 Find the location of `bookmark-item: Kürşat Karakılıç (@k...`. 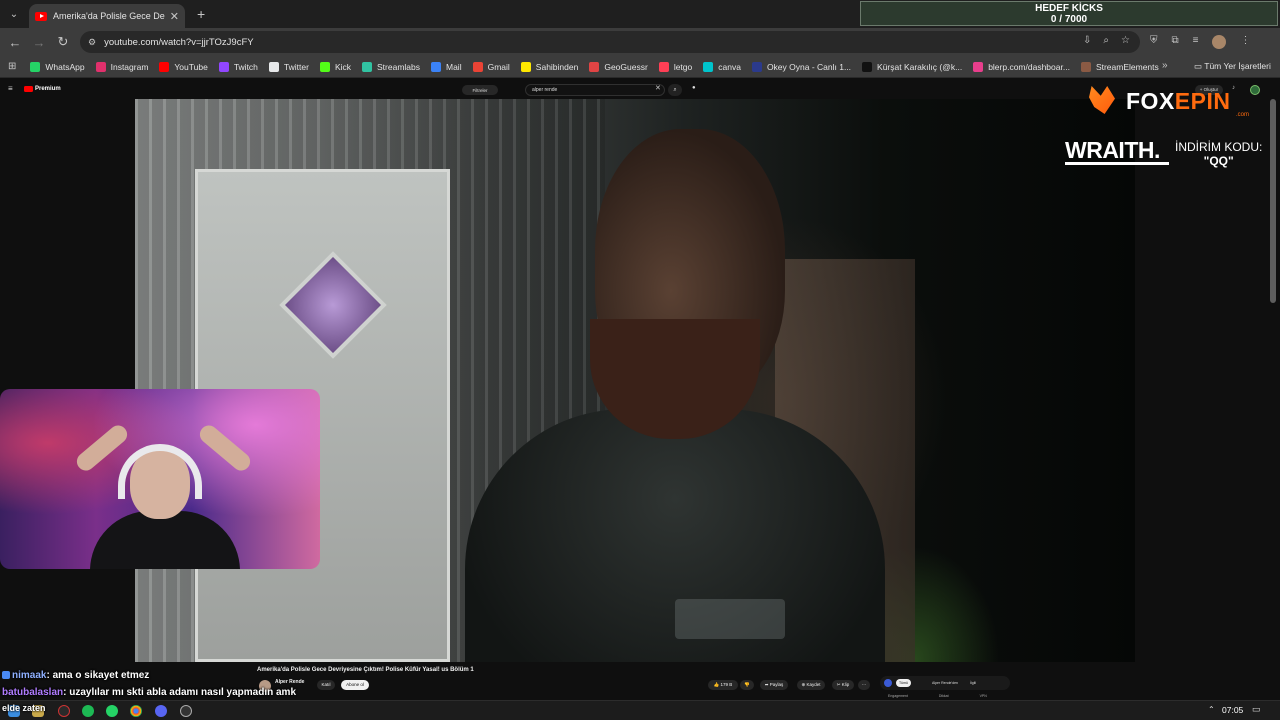

bookmark-item: Kürşat Karakılıç (@k... is located at coordinates (912, 66).